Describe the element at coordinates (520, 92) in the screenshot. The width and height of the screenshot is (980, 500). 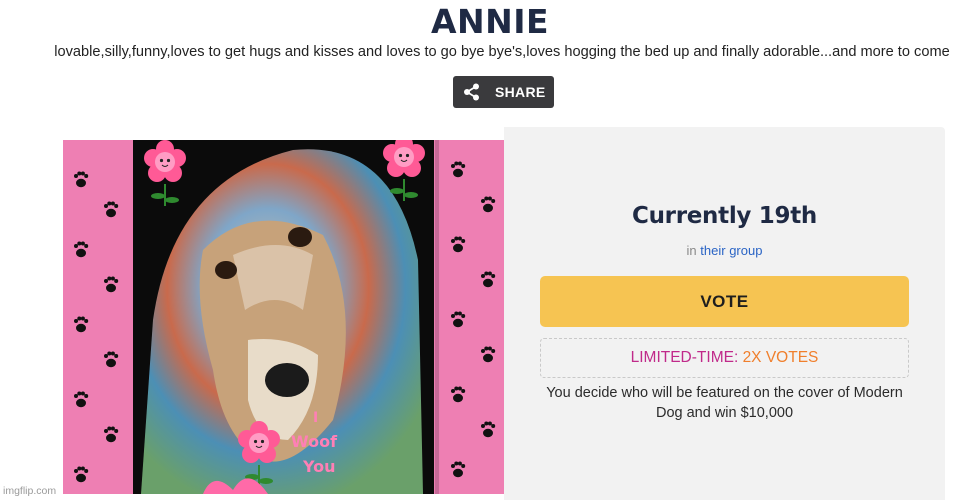
I see `share-label: SHARE` at that location.